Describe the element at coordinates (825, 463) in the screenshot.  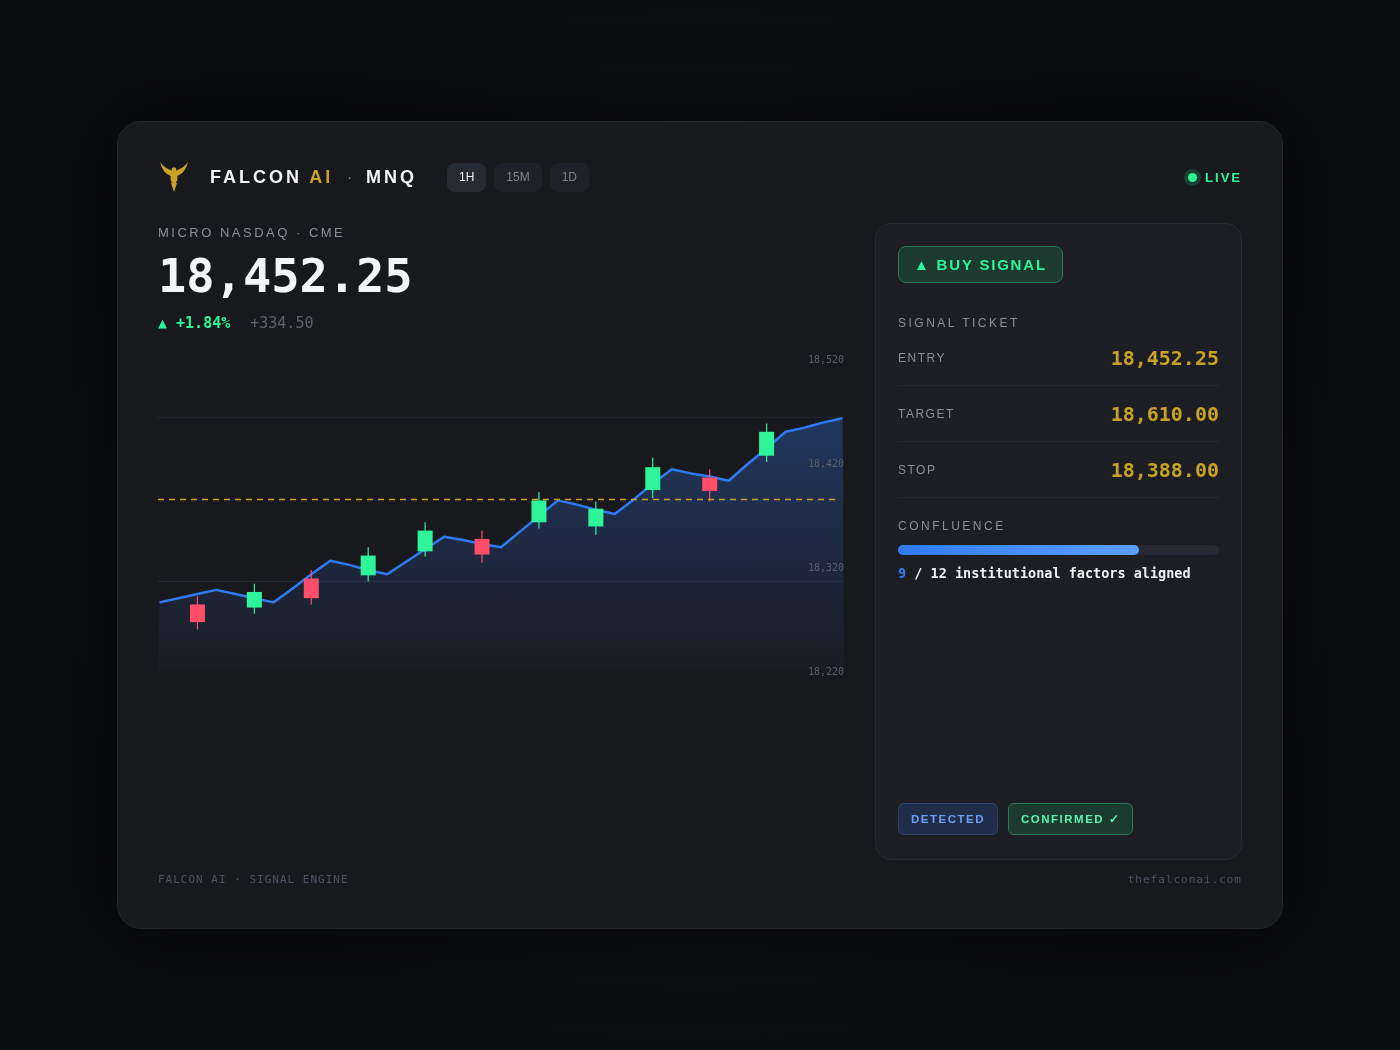
I see `y-axis-label: 18,420` at that location.